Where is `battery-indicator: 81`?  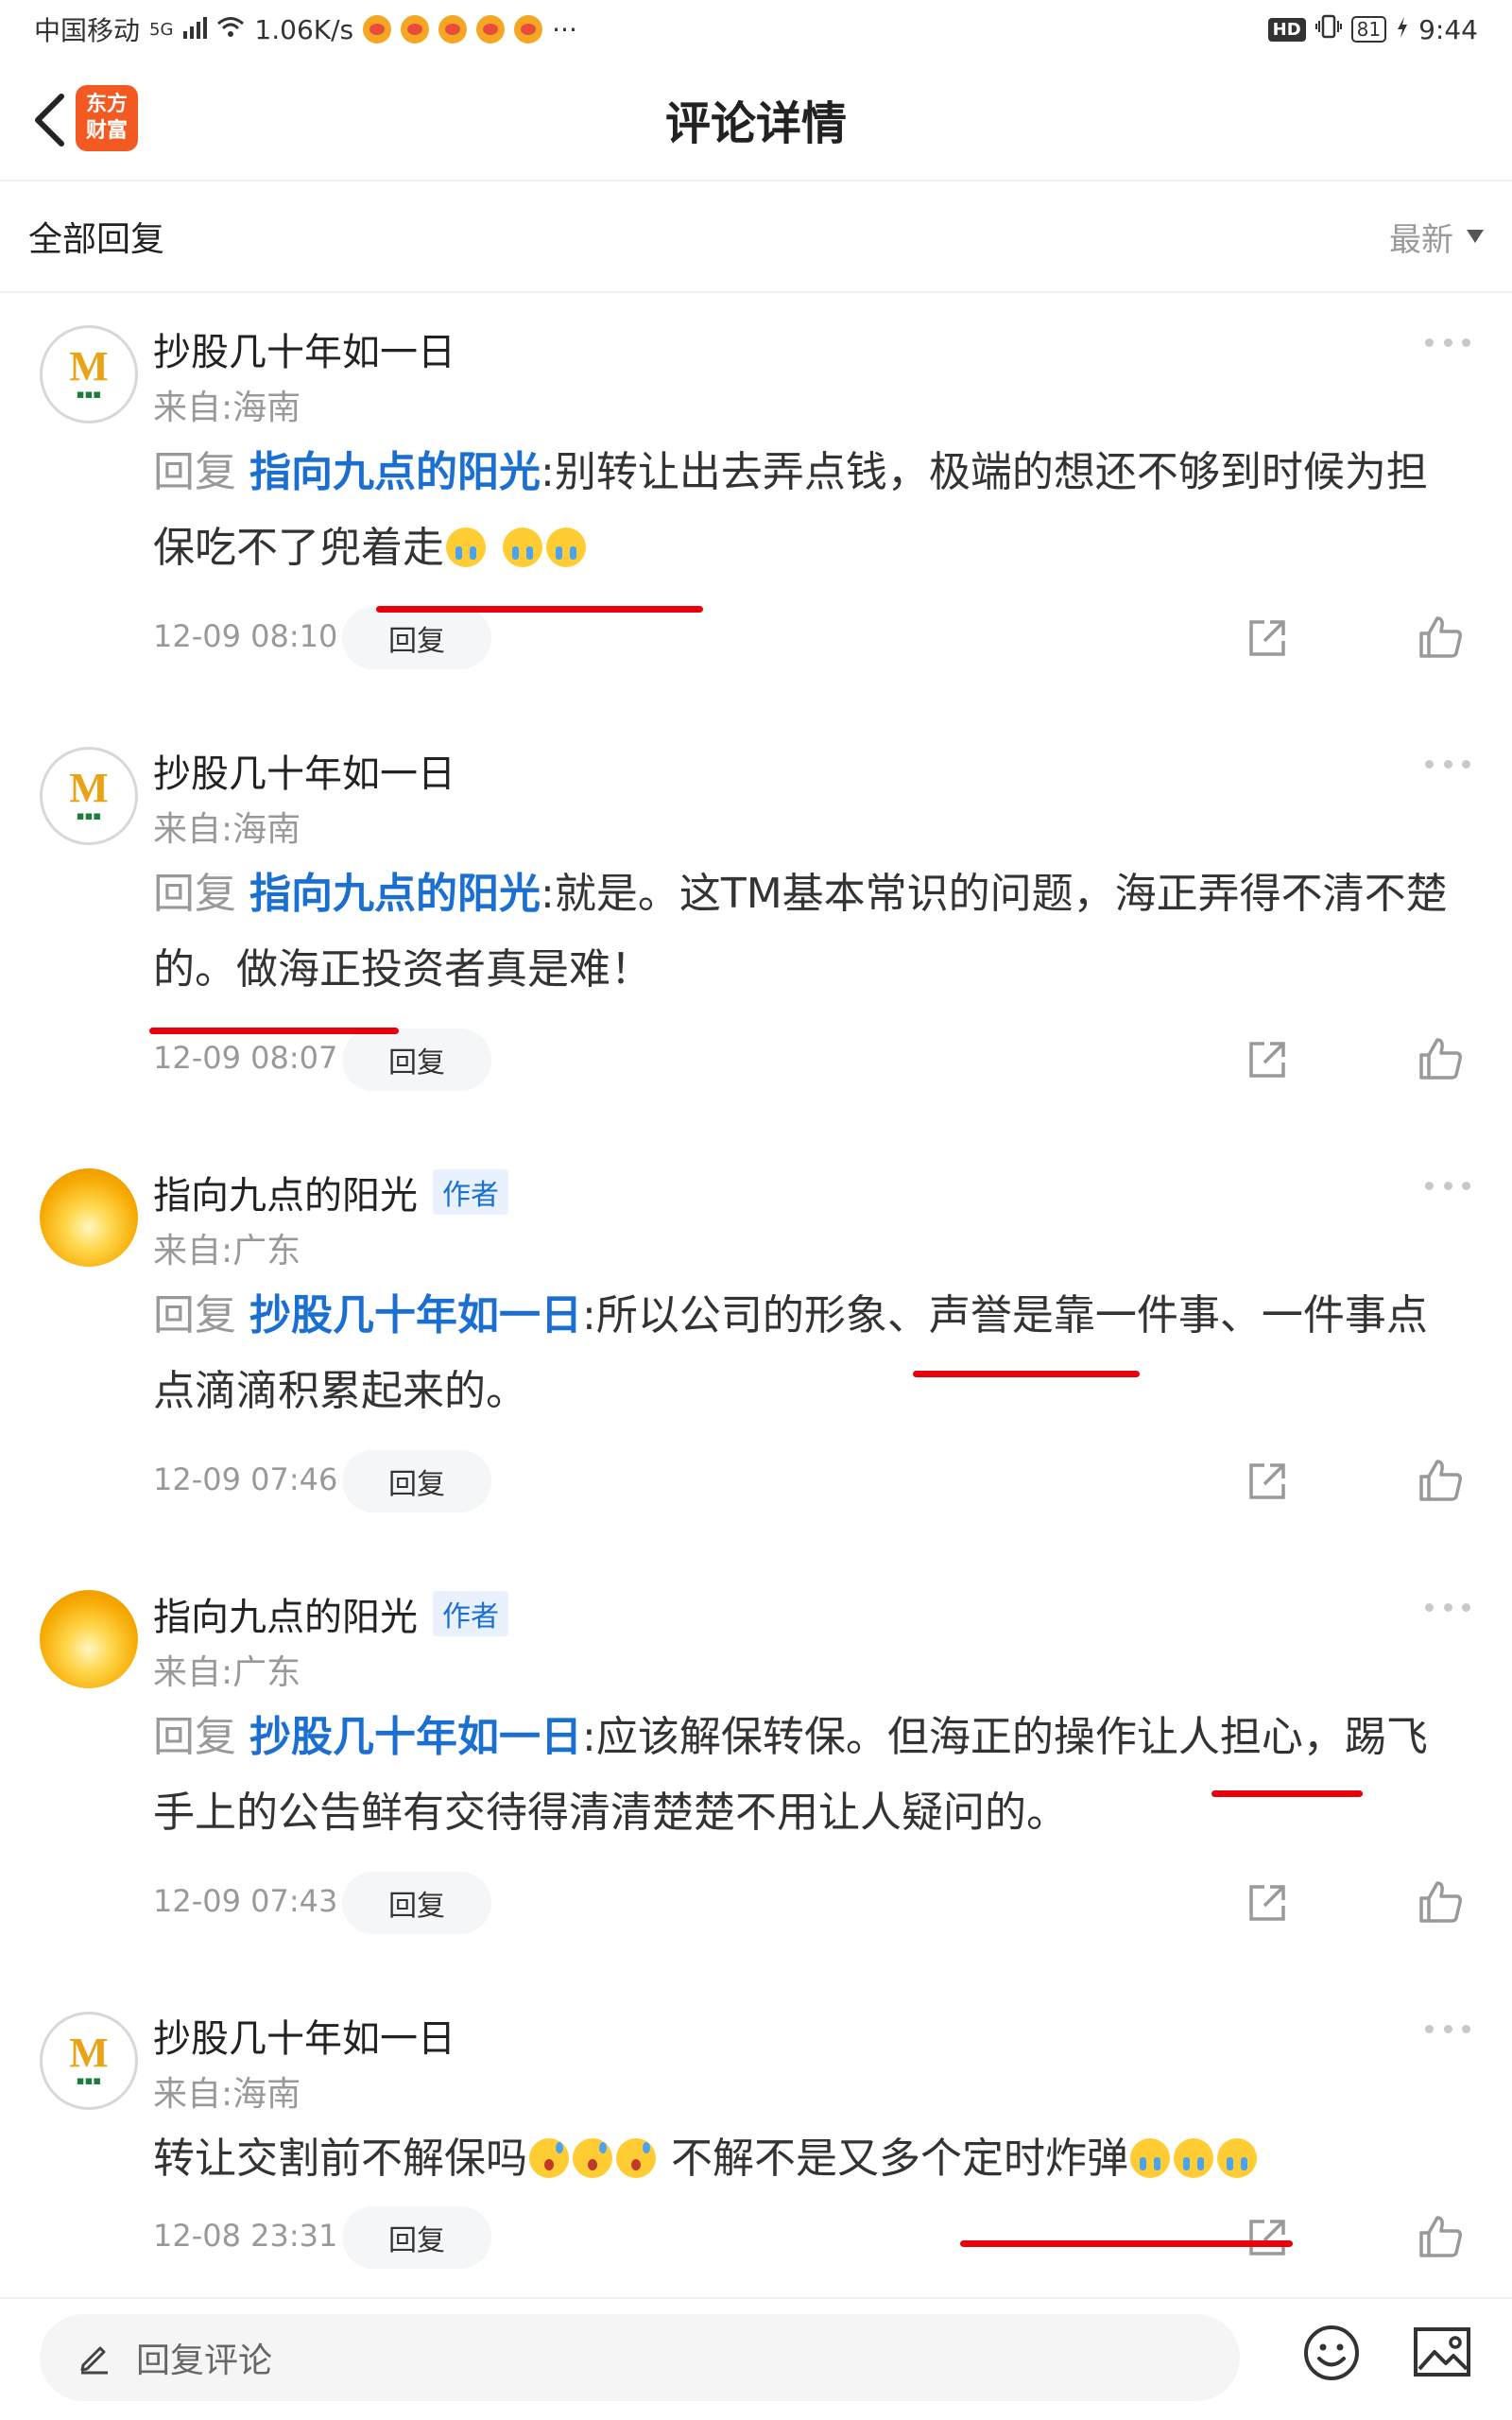 battery-indicator: 81 is located at coordinates (1368, 30).